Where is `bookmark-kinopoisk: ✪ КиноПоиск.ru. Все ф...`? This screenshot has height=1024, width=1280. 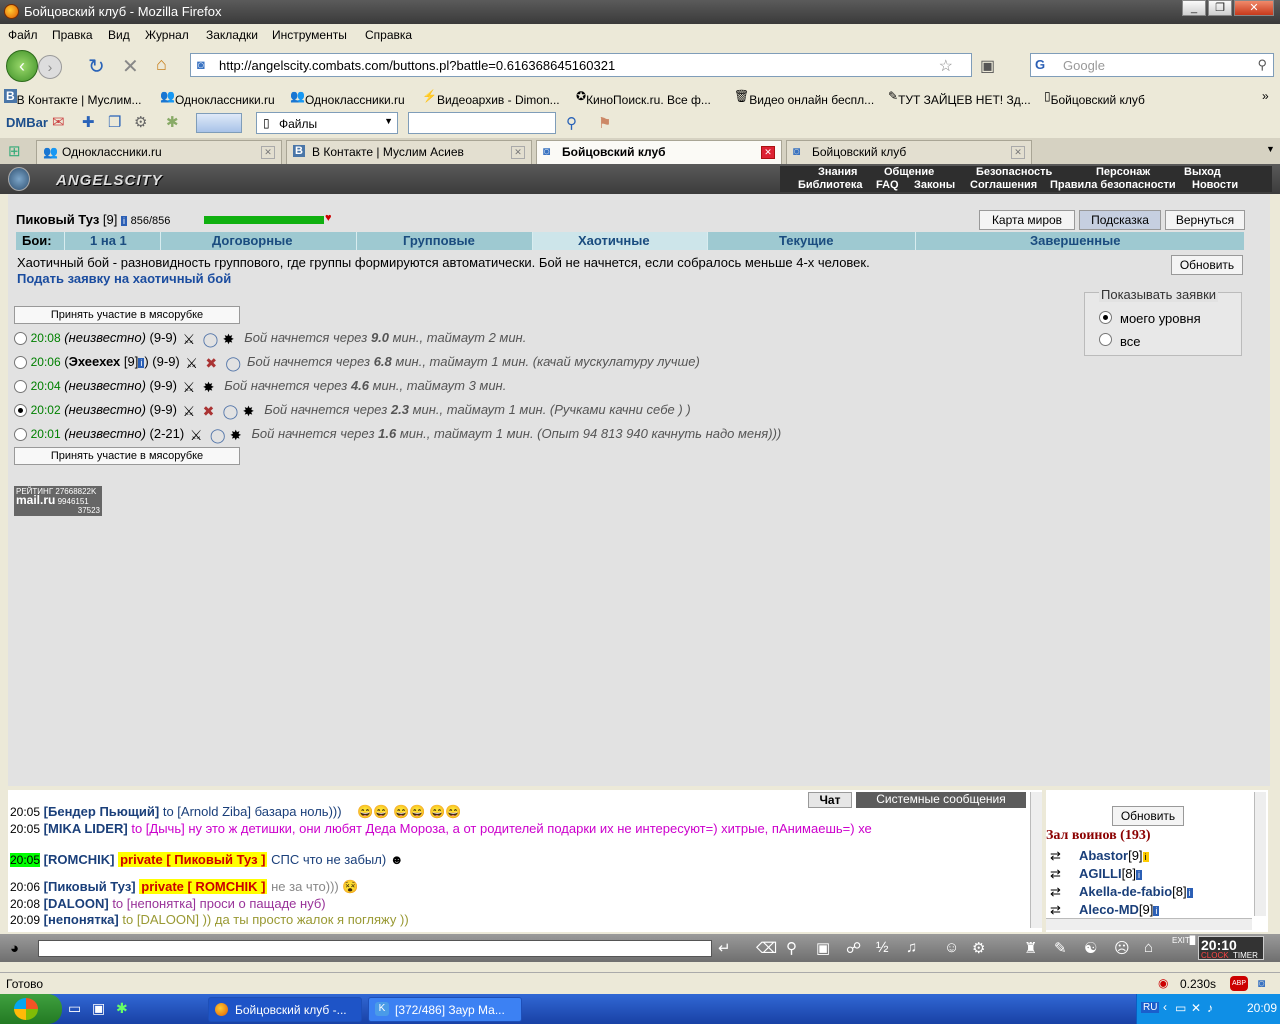 bookmark-kinopoisk: ✪ КиноПоиск.ru. Все ф... is located at coordinates (643, 98).